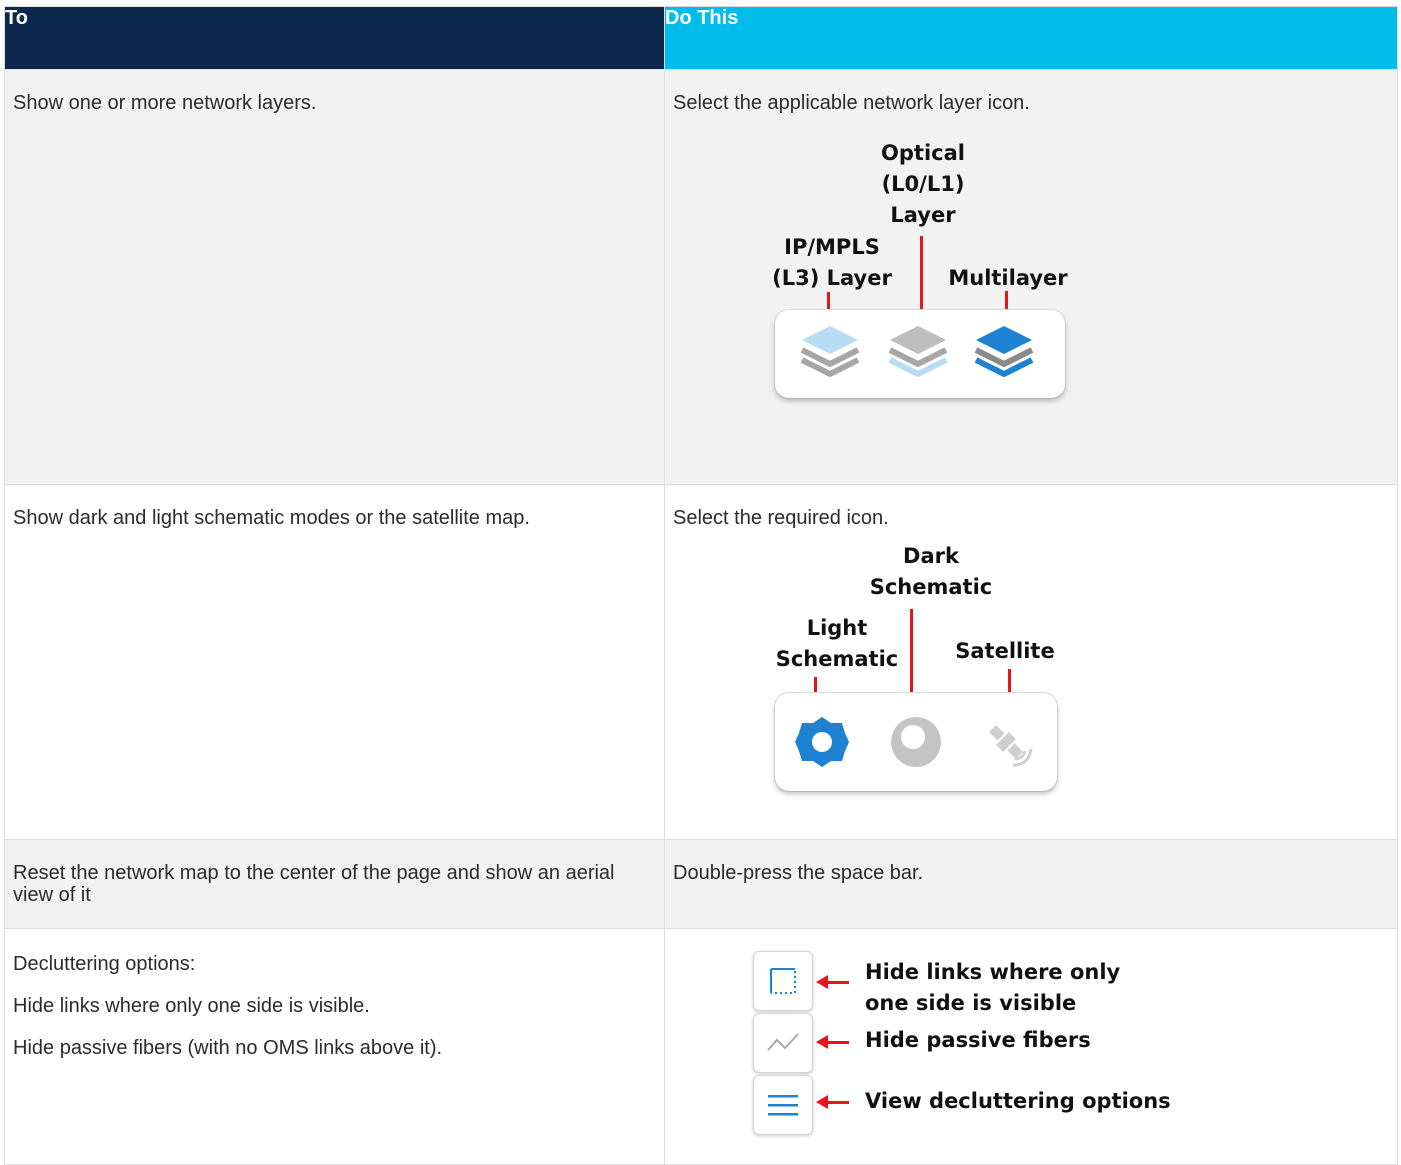 The height and width of the screenshot is (1165, 1401). I want to click on do-cell: Double-press the space bar., so click(1031, 884).